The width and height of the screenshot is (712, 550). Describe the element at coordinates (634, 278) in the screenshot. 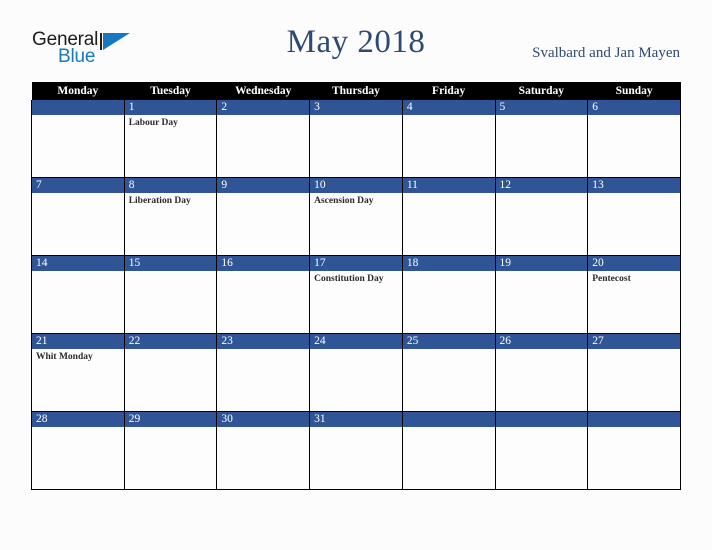

I see `day-events: Pentecost` at that location.